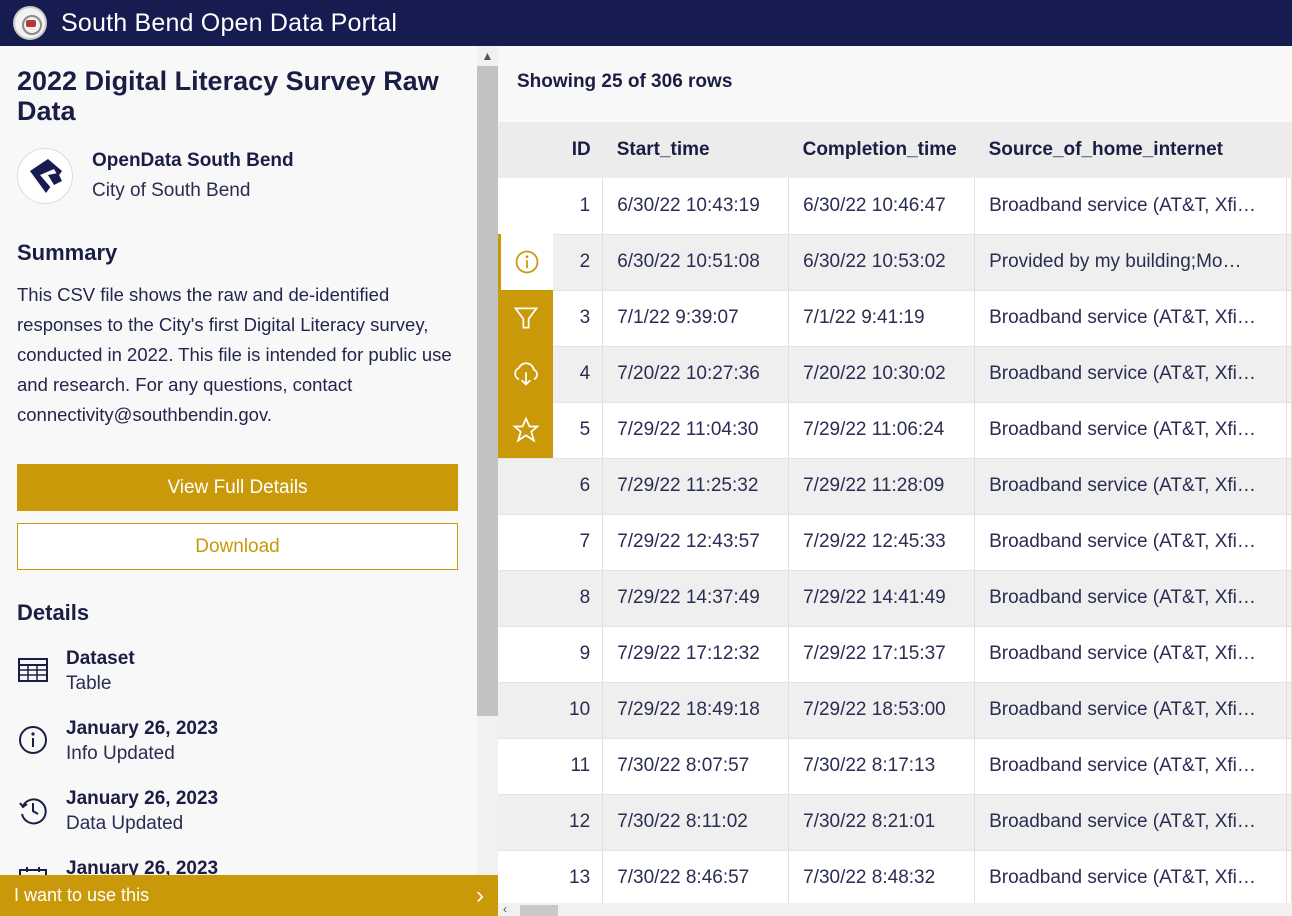  Describe the element at coordinates (578, 598) in the screenshot. I see `cell-id: 8` at that location.